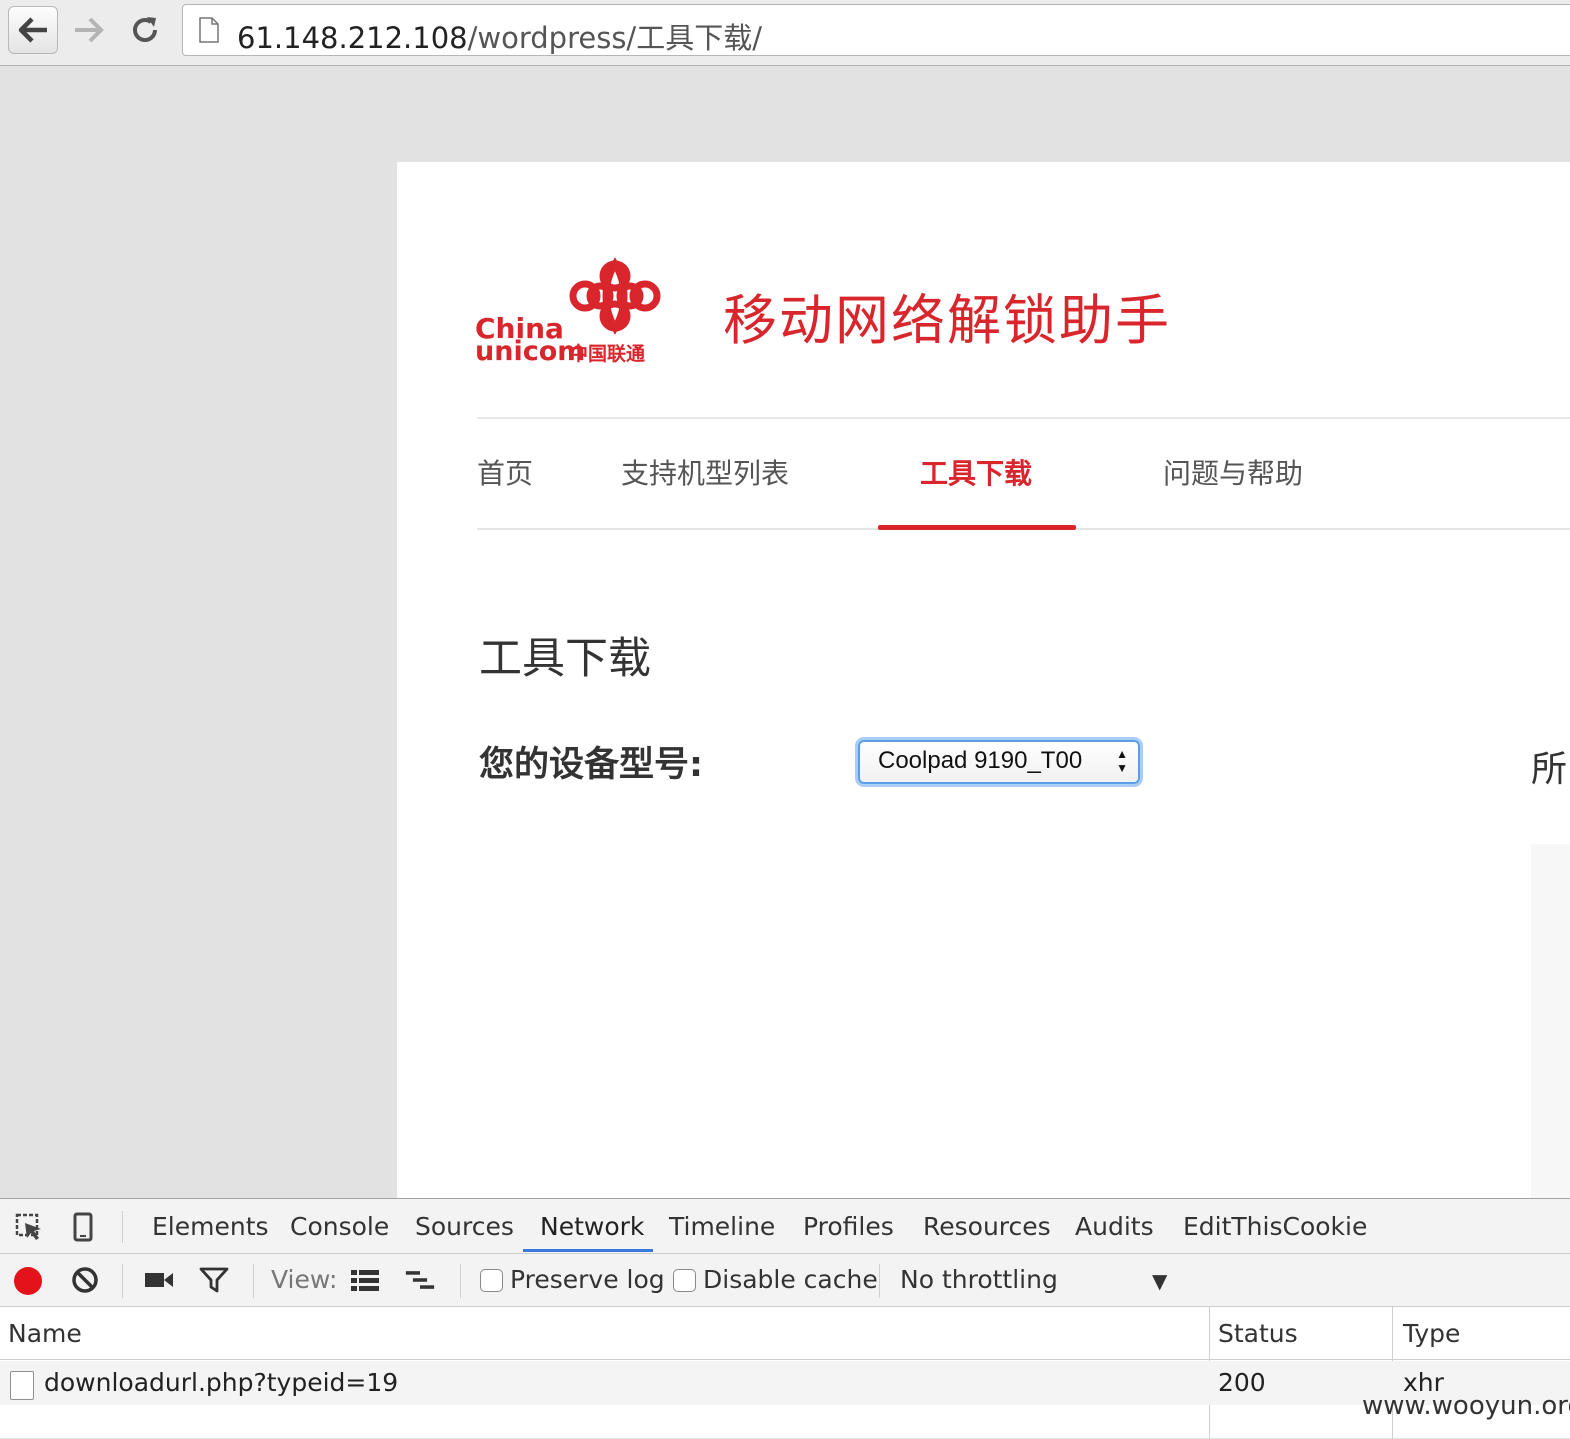  What do you see at coordinates (1114, 1226) in the screenshot?
I see `tab-audits: Audits` at bounding box center [1114, 1226].